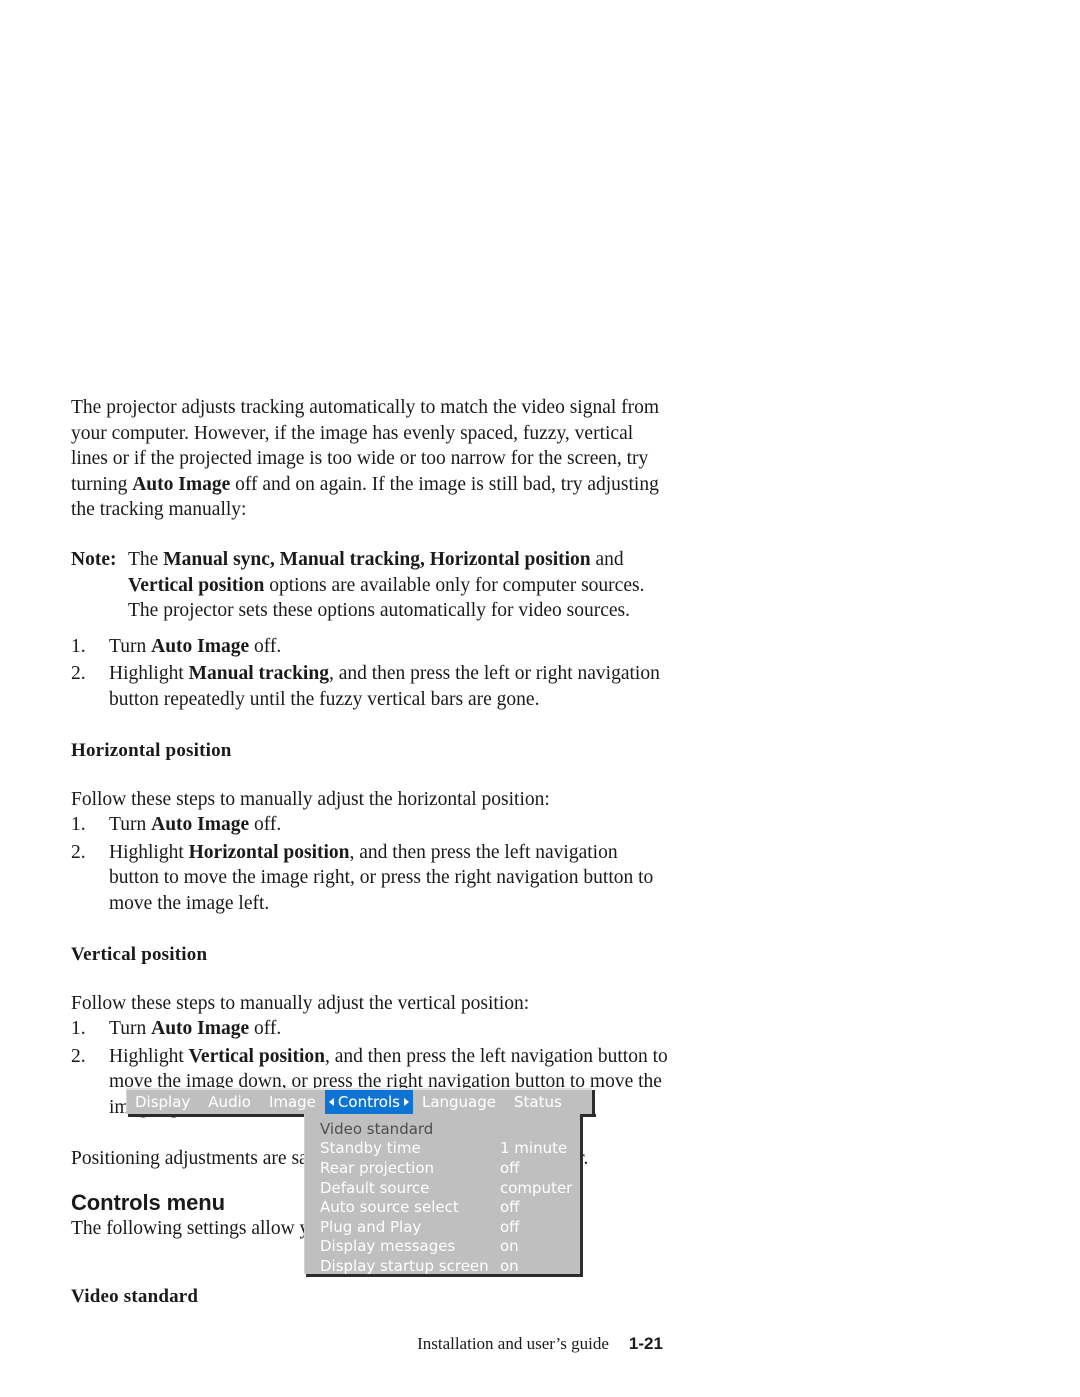 This screenshot has height=1397, width=1080. What do you see at coordinates (406, 1102) in the screenshot?
I see `right-triangle-icon` at bounding box center [406, 1102].